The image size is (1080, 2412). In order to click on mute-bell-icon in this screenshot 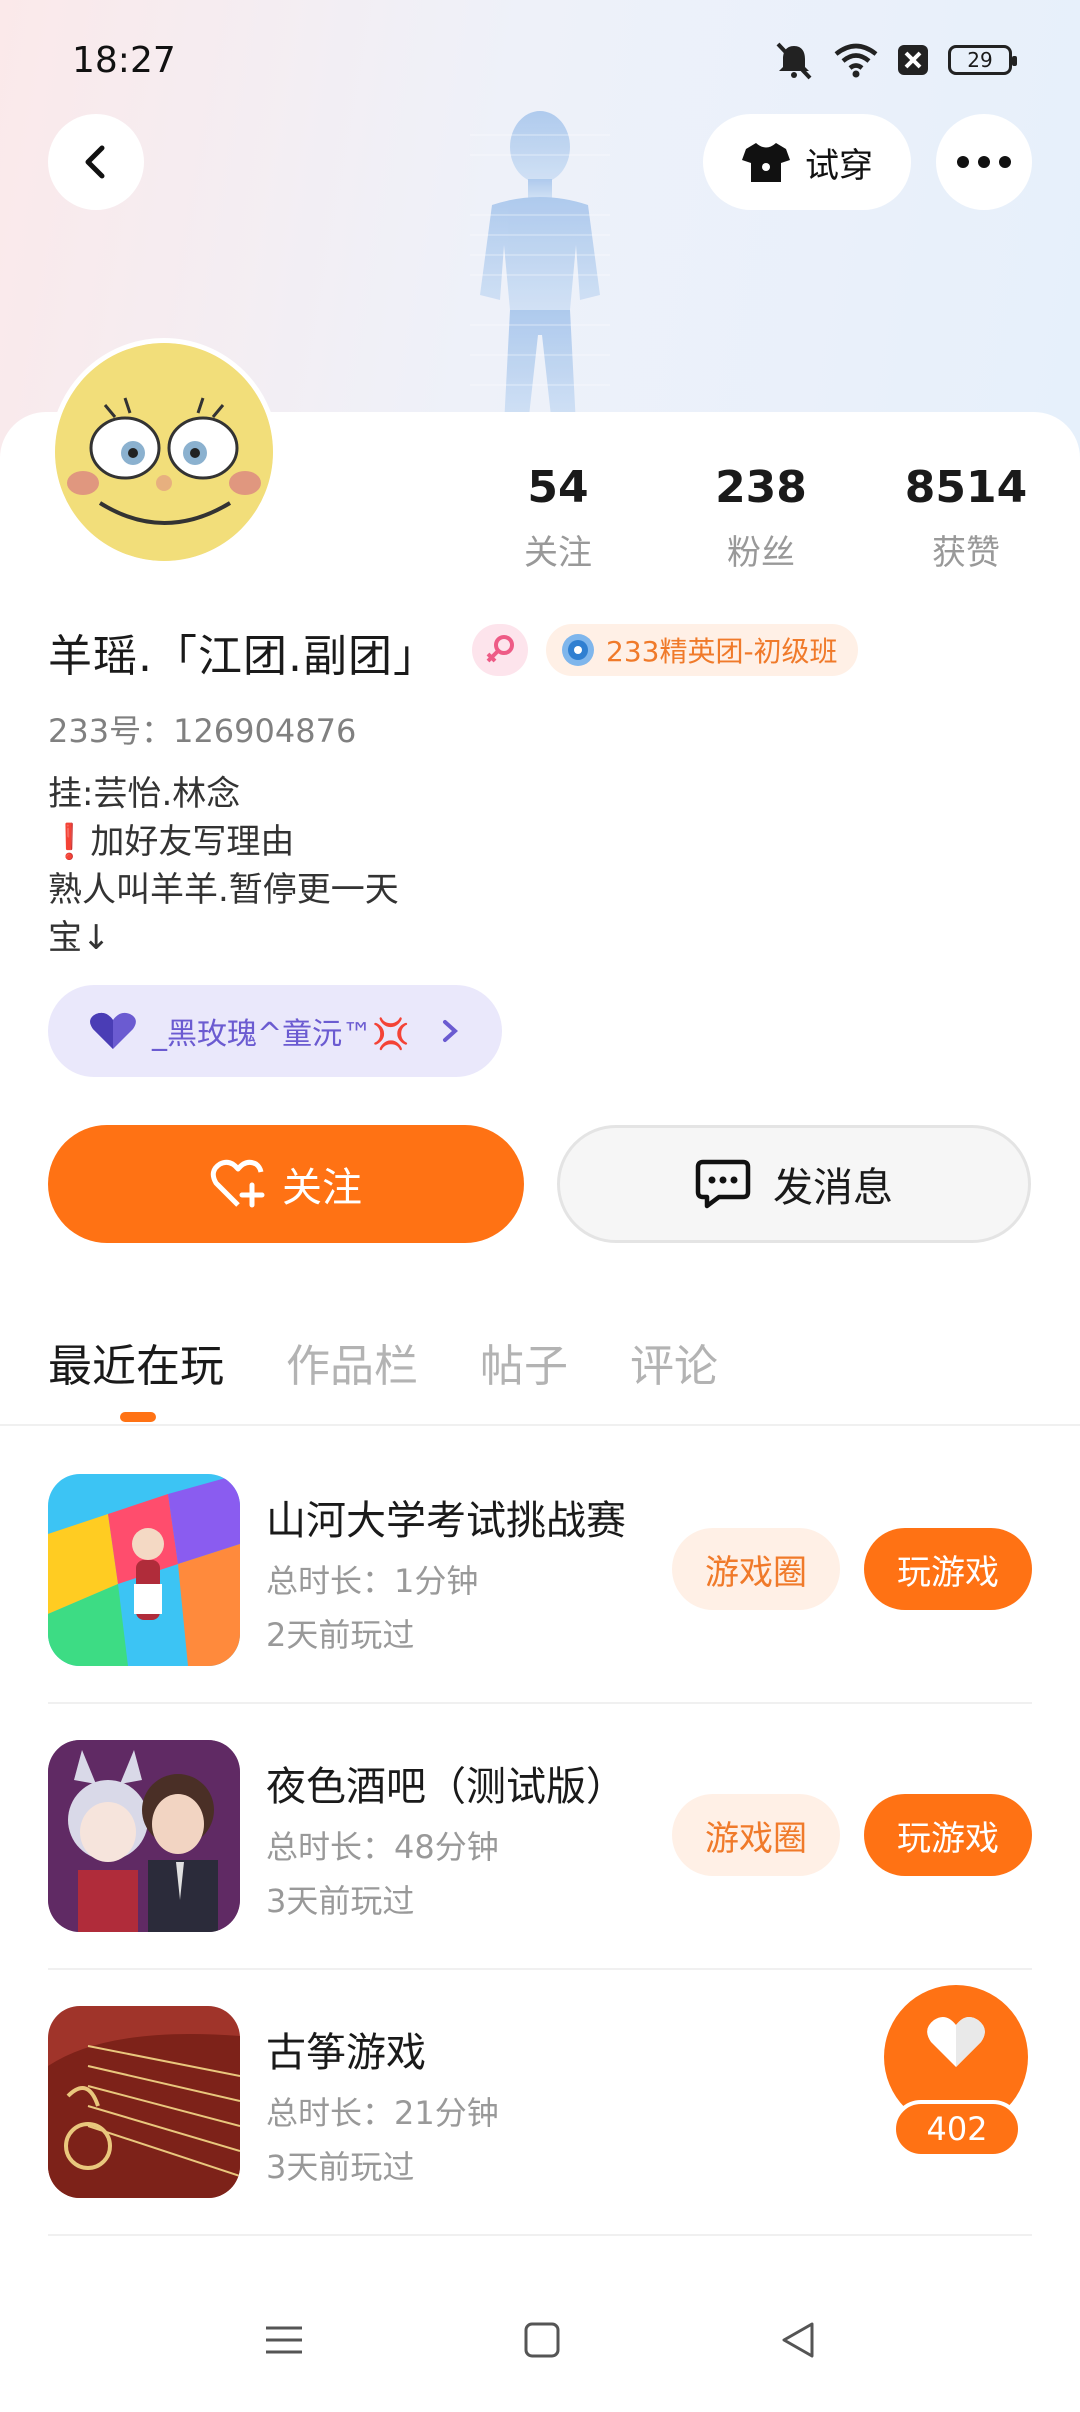, I will do `click(794, 61)`.